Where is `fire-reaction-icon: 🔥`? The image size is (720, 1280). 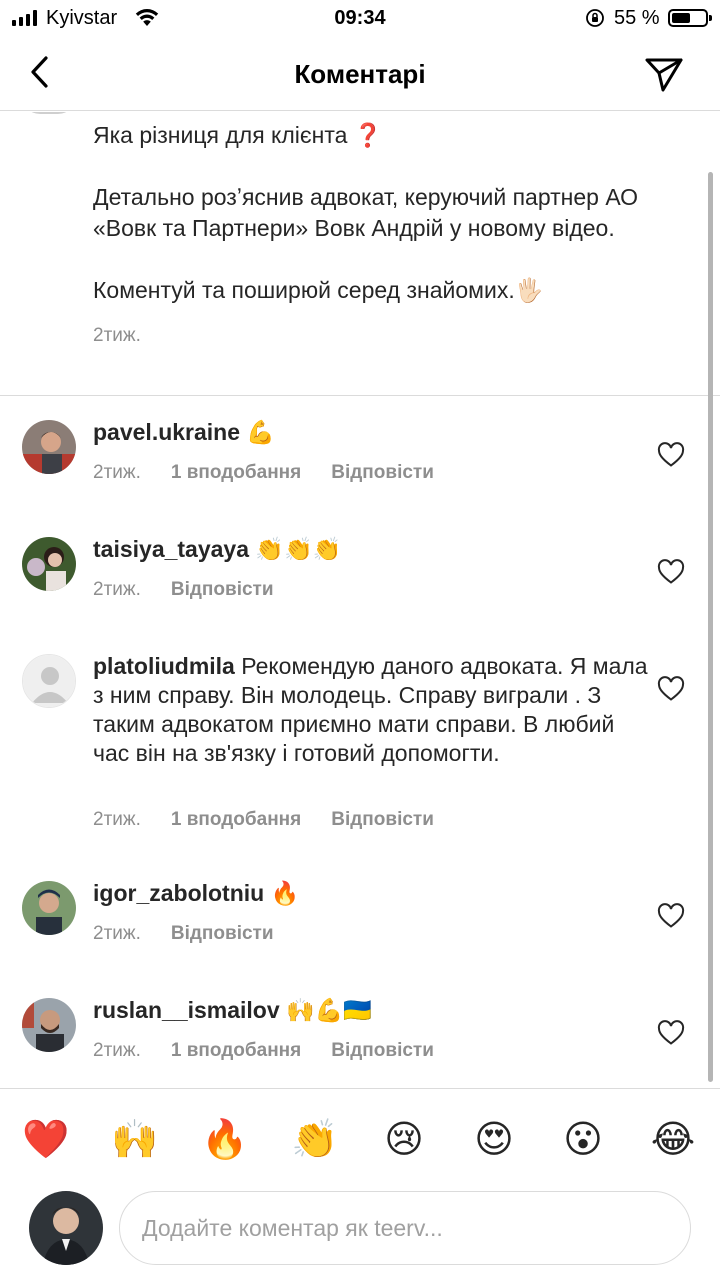 fire-reaction-icon: 🔥 is located at coordinates (225, 1139).